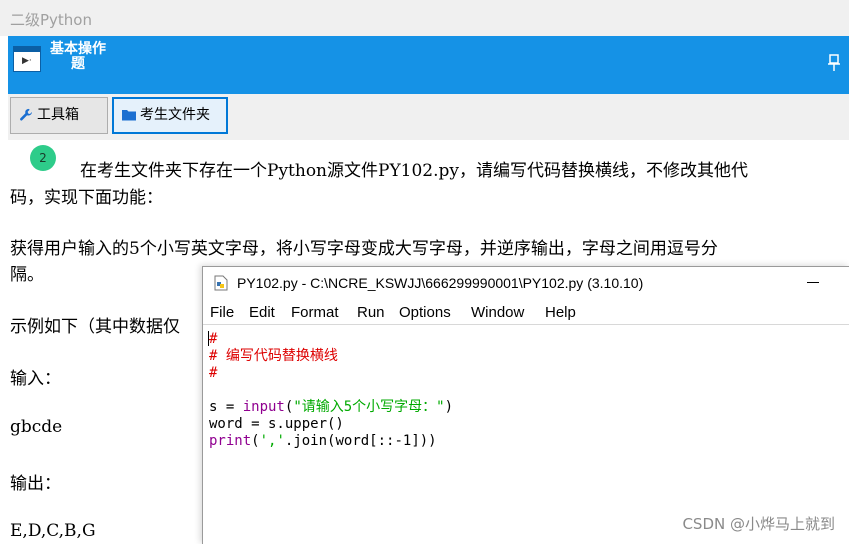 The width and height of the screenshot is (849, 544). I want to click on question-line: 输出：, so click(35, 484).